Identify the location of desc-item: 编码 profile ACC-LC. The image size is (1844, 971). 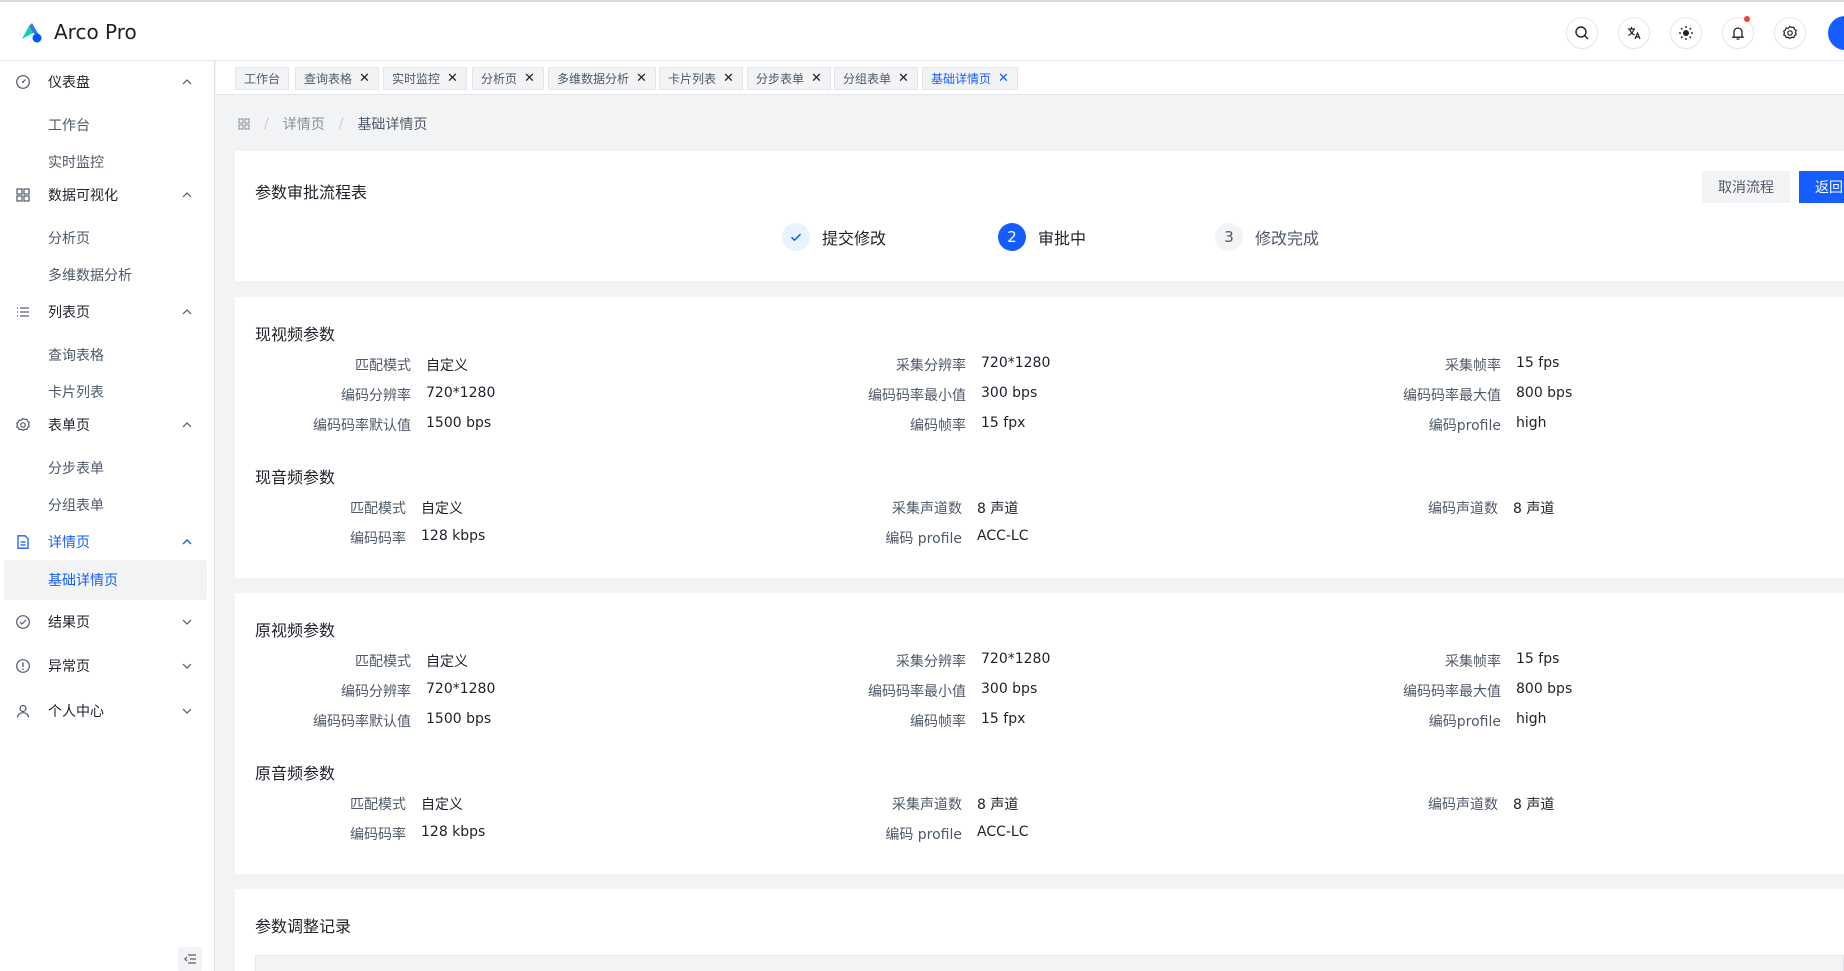
(927, 538).